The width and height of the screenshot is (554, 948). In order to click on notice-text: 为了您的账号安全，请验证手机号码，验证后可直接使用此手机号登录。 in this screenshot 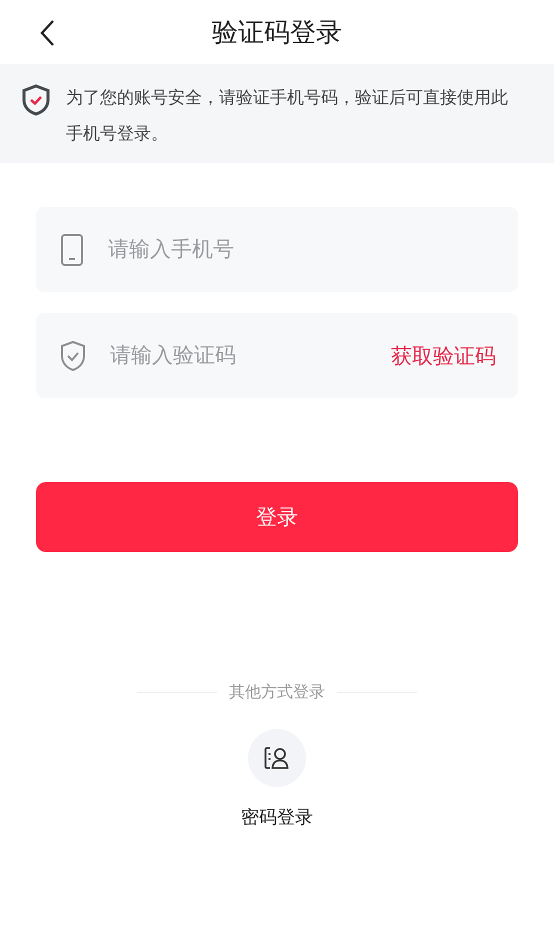, I will do `click(287, 116)`.